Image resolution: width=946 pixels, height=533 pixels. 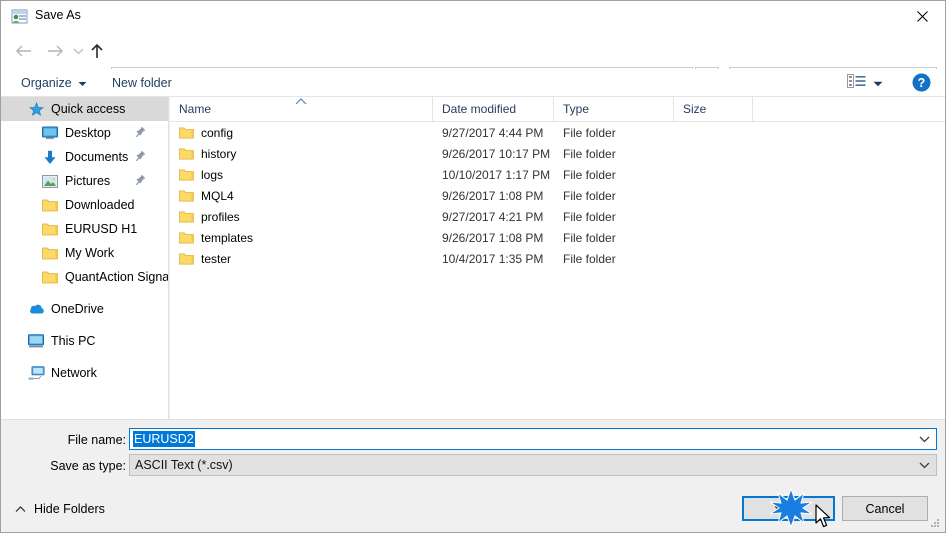 I want to click on forward-button, so click(x=55, y=51).